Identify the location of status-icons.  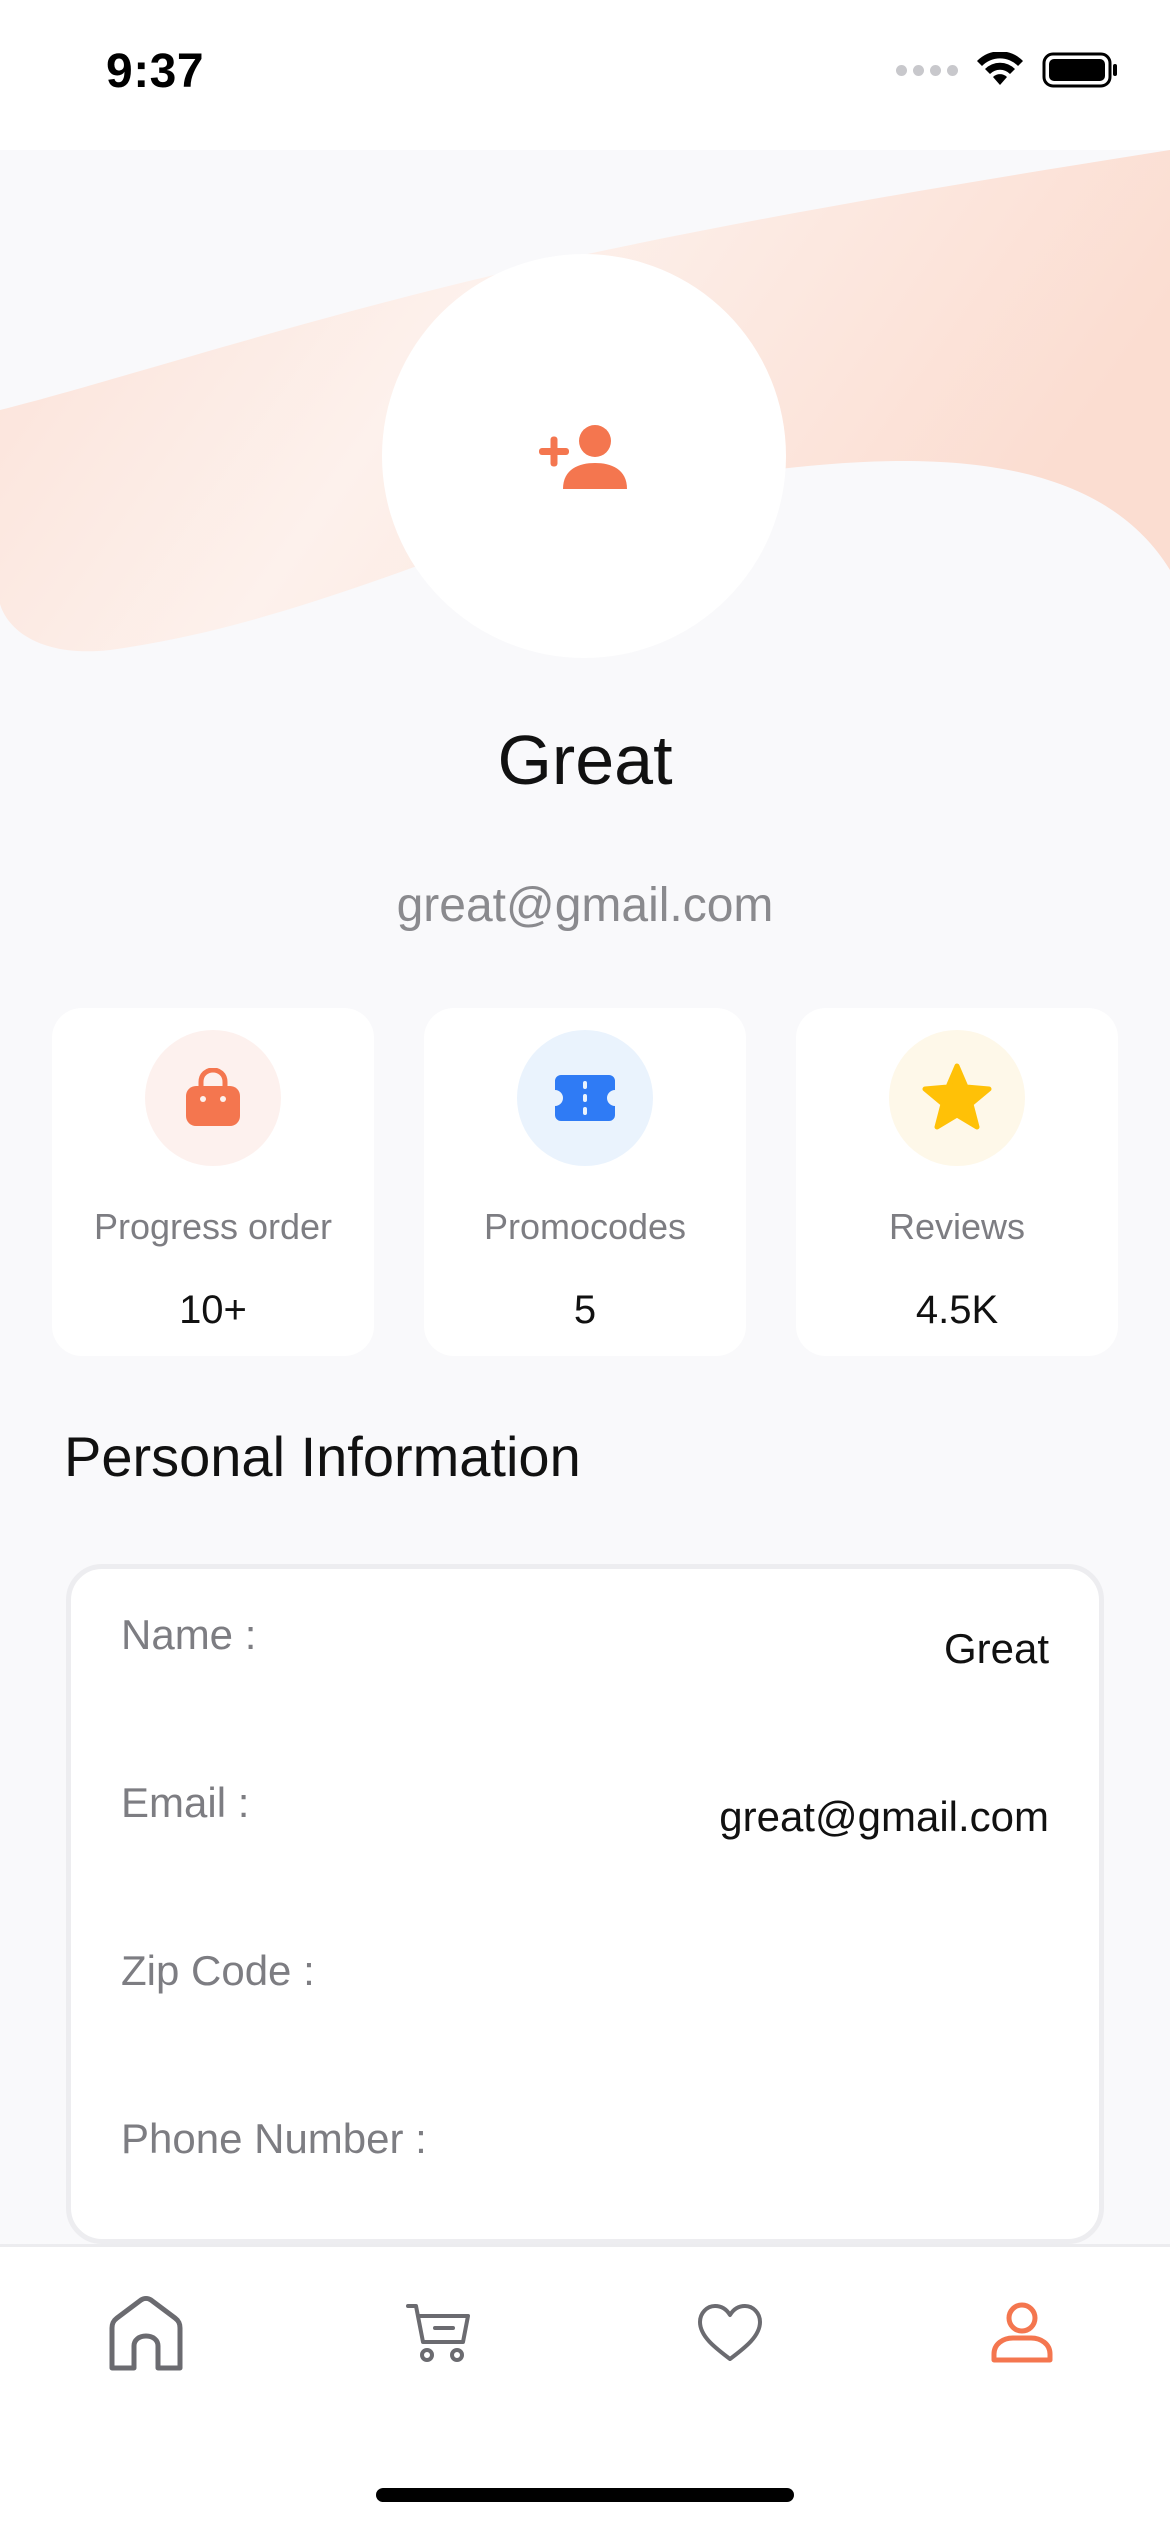
(1007, 70).